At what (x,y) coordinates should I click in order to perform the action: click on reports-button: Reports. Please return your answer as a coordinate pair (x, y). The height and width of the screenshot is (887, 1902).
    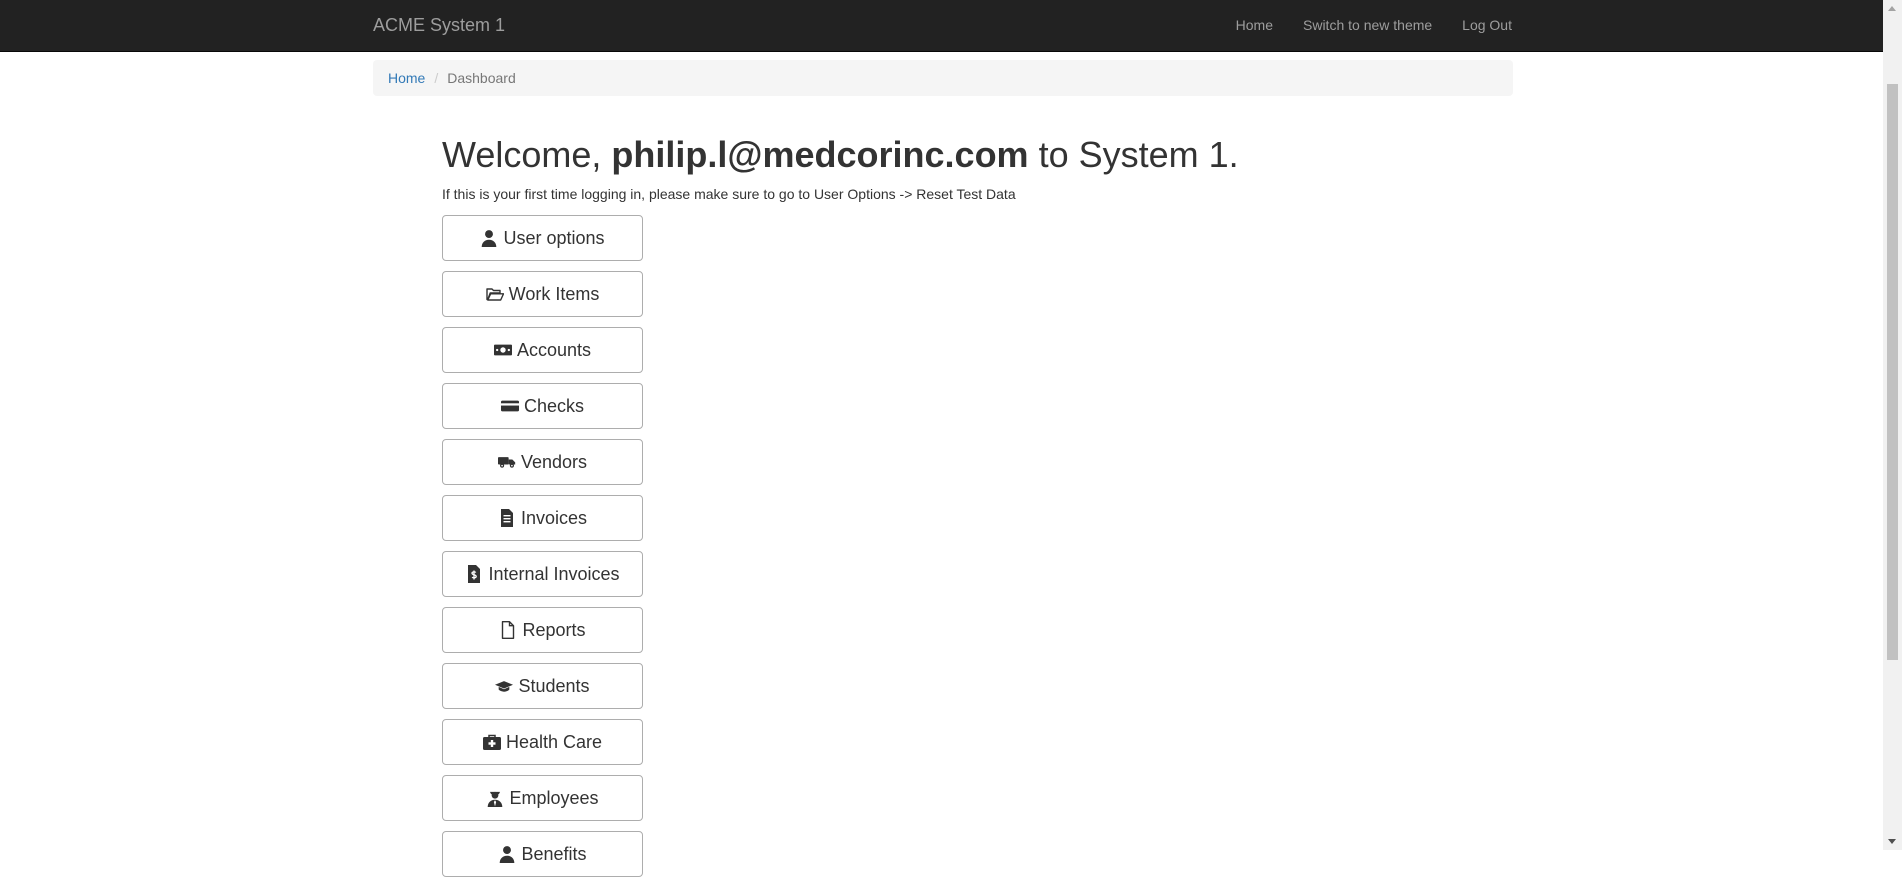
    Looking at the image, I should click on (542, 630).